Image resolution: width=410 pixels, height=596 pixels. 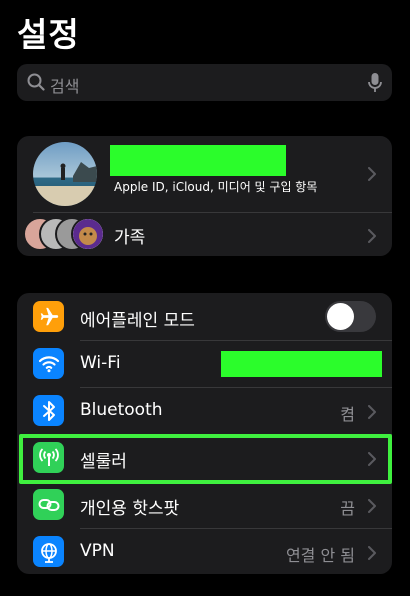 I want to click on toggle-knob, so click(x=340, y=316).